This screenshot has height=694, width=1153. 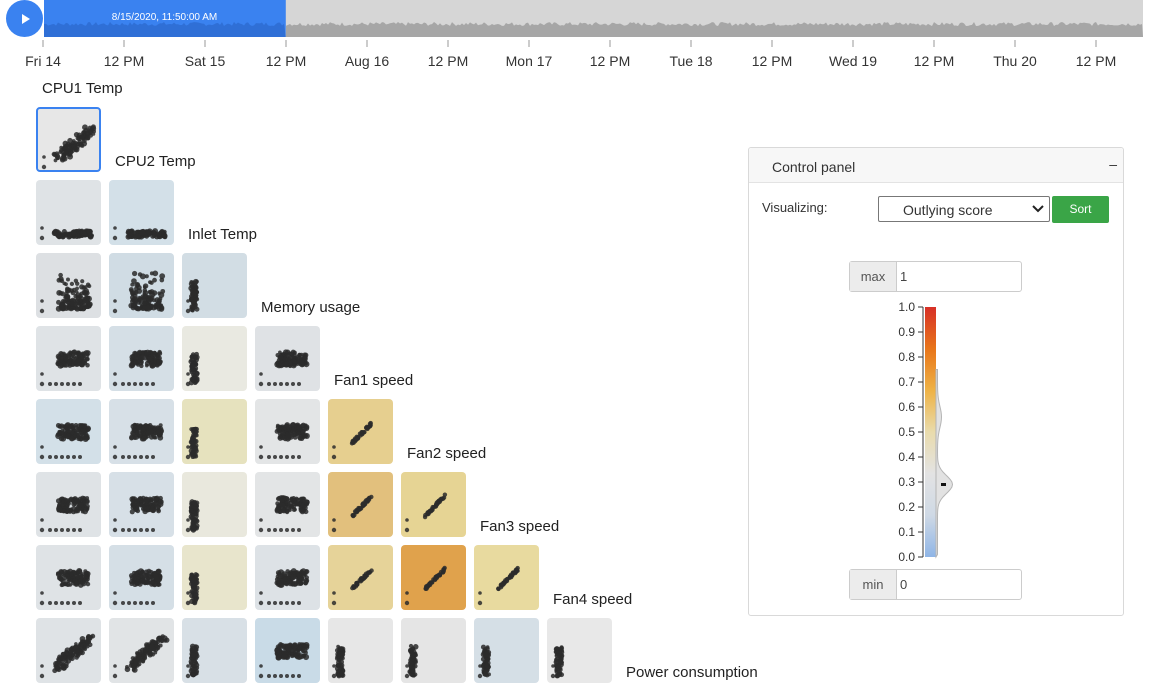 What do you see at coordinates (903, 584) in the screenshot?
I see `min-input: 0` at bounding box center [903, 584].